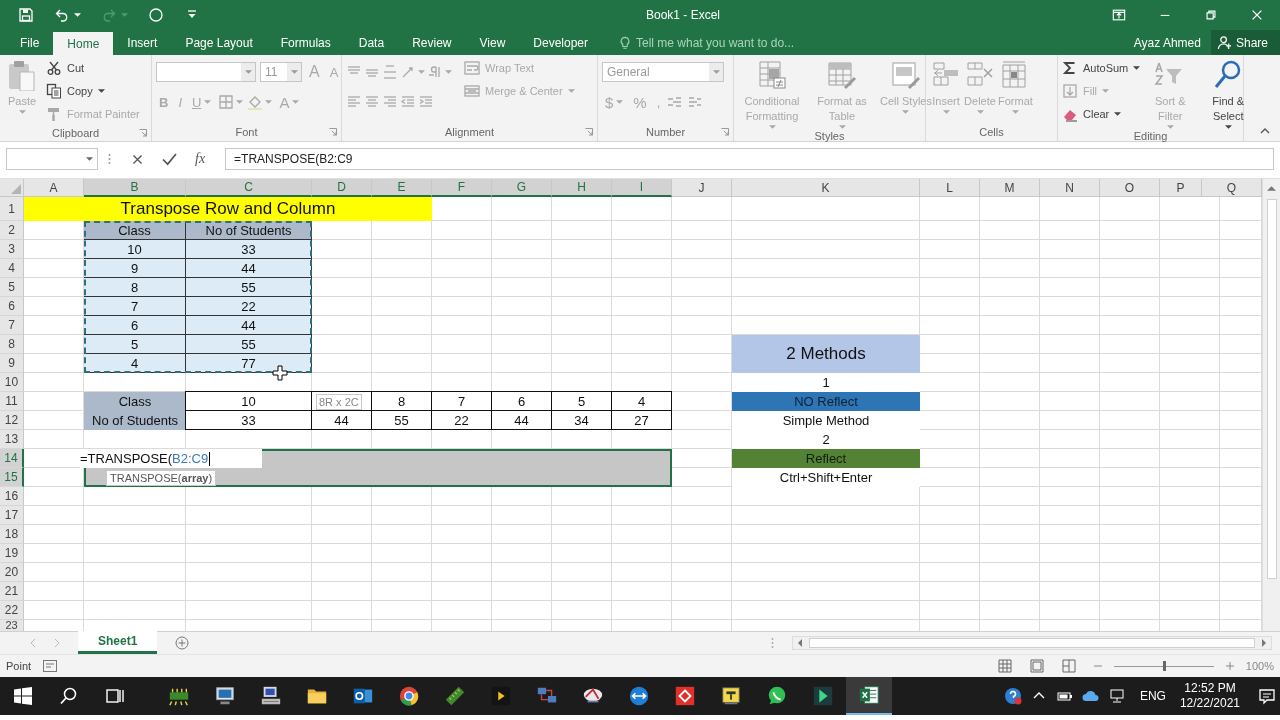 Image resolution: width=1280 pixels, height=720 pixels. I want to click on new-sheet-button, so click(182, 643).